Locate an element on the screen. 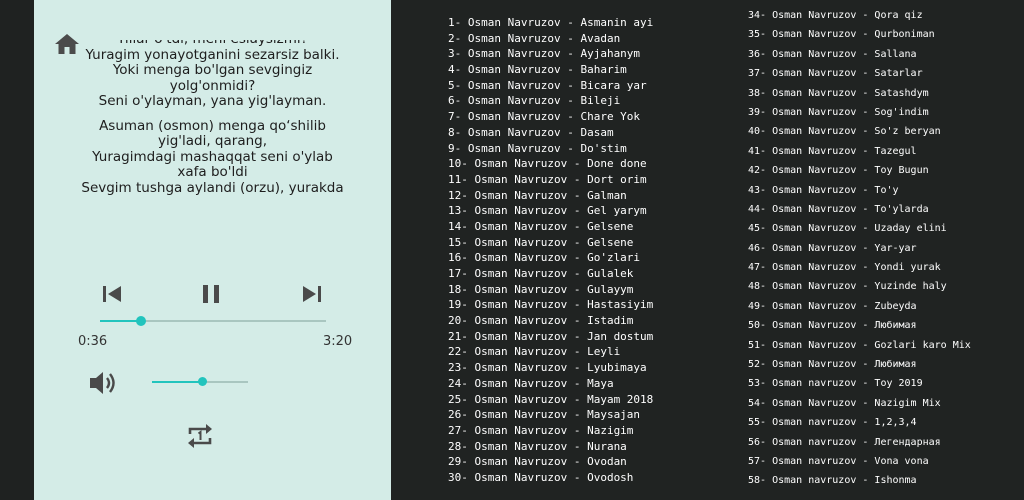  pause-icon is located at coordinates (211, 294).